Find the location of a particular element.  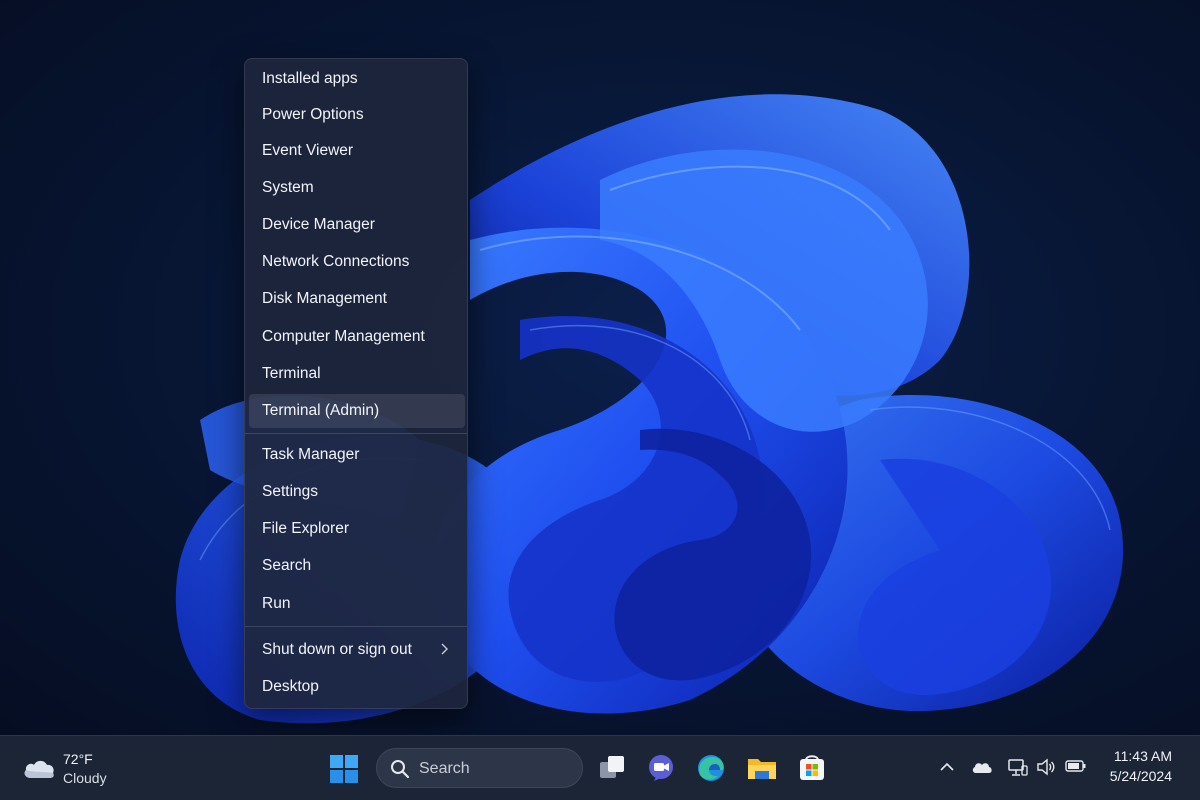

edge-icon is located at coordinates (711, 768).